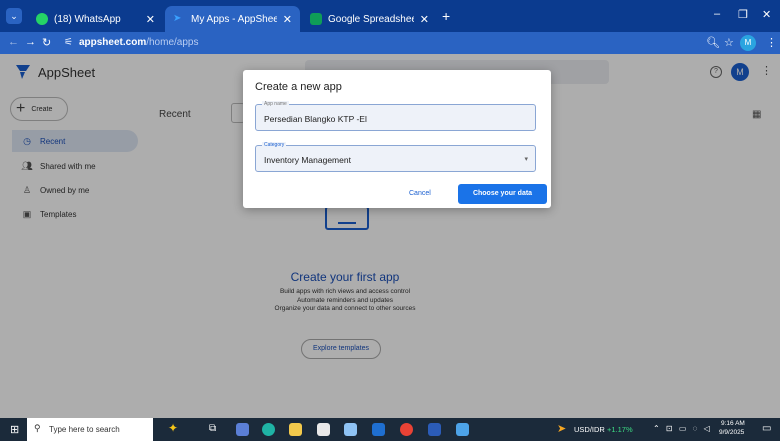  What do you see at coordinates (771, 42) in the screenshot?
I see `menu-kebab-icon: ⋮` at bounding box center [771, 42].